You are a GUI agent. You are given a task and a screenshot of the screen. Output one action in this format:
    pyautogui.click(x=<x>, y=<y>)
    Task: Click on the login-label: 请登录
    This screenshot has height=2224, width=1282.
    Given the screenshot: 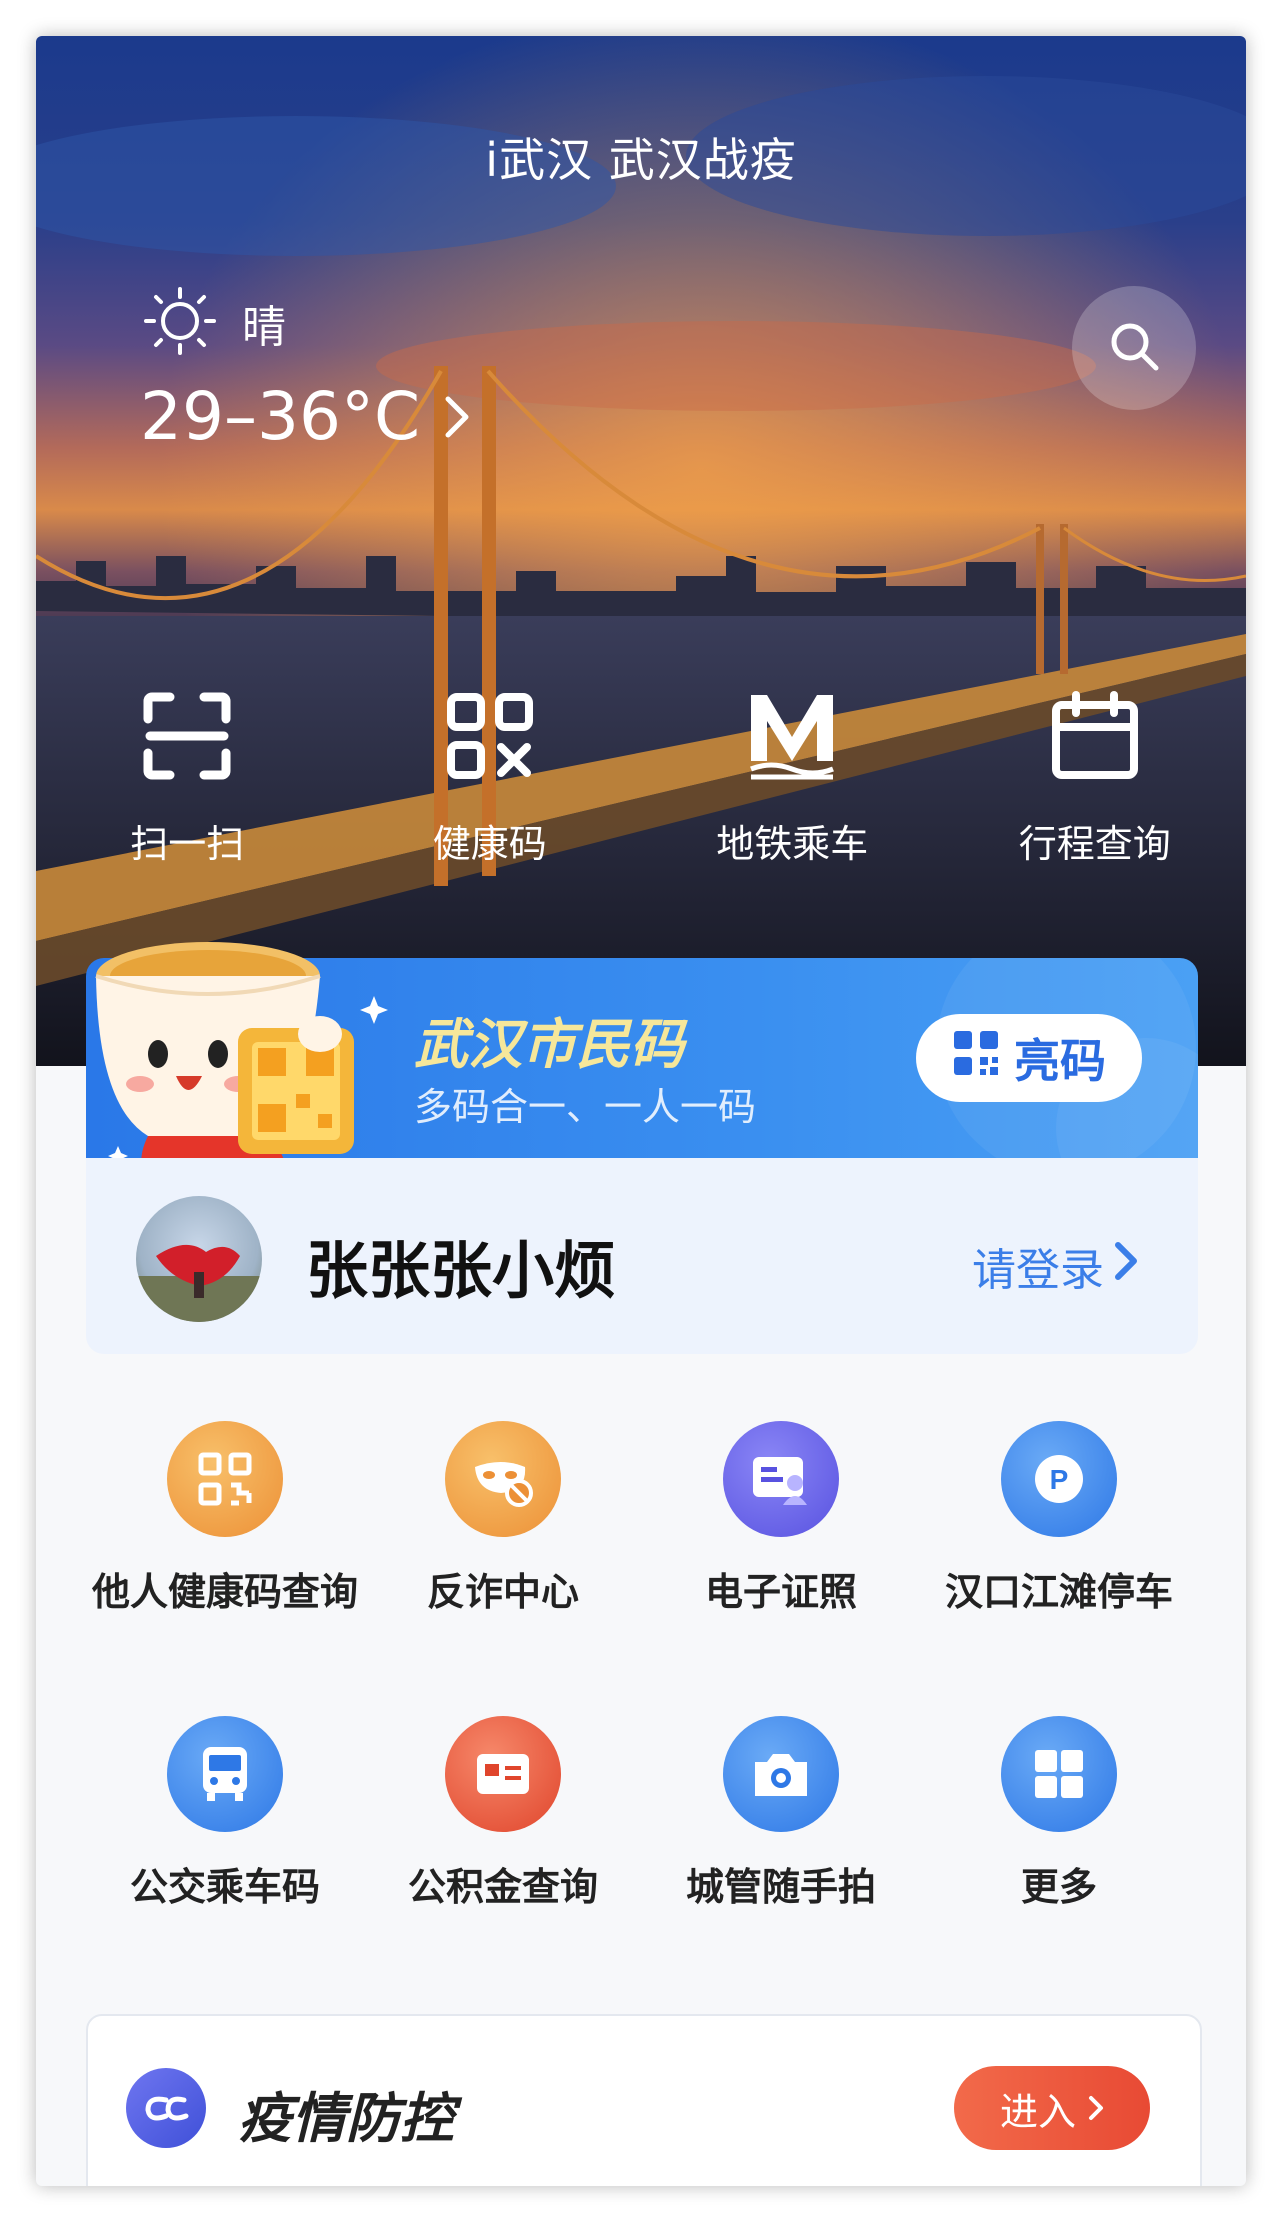 What is the action you would take?
    pyautogui.click(x=1038, y=1270)
    